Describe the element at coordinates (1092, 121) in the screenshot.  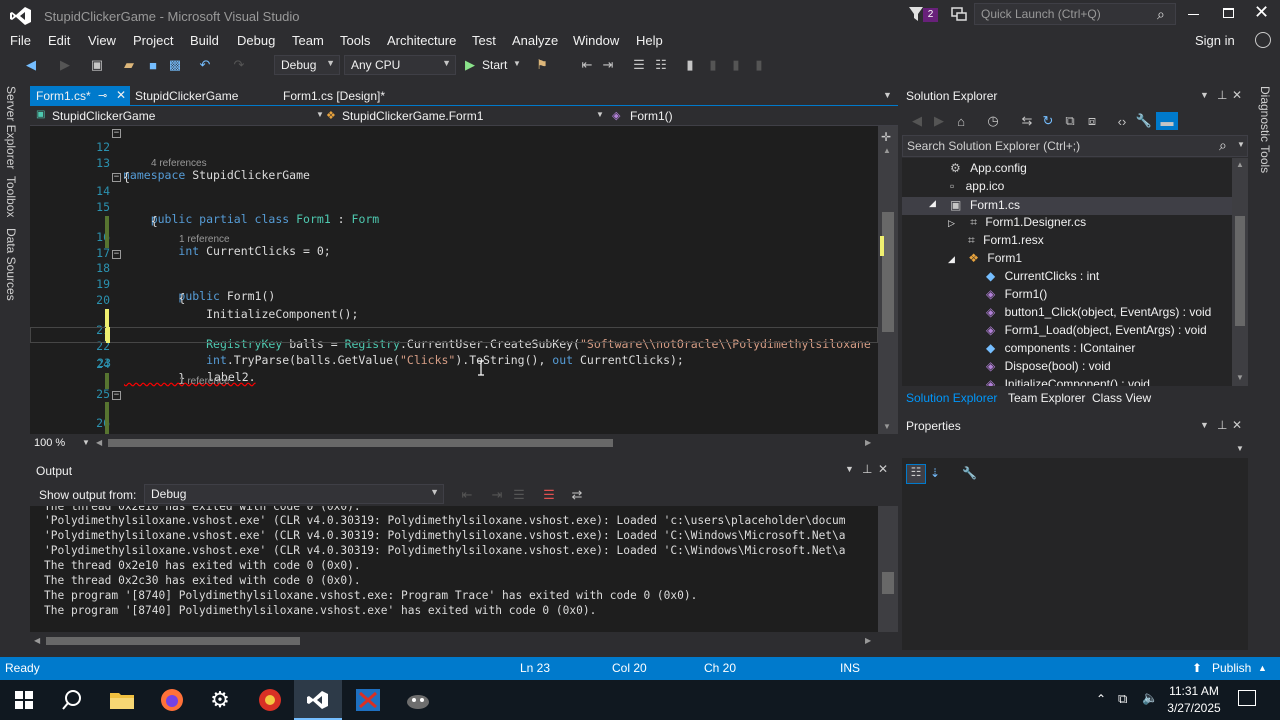
I see `show-all-files-icon: ⧈` at that location.